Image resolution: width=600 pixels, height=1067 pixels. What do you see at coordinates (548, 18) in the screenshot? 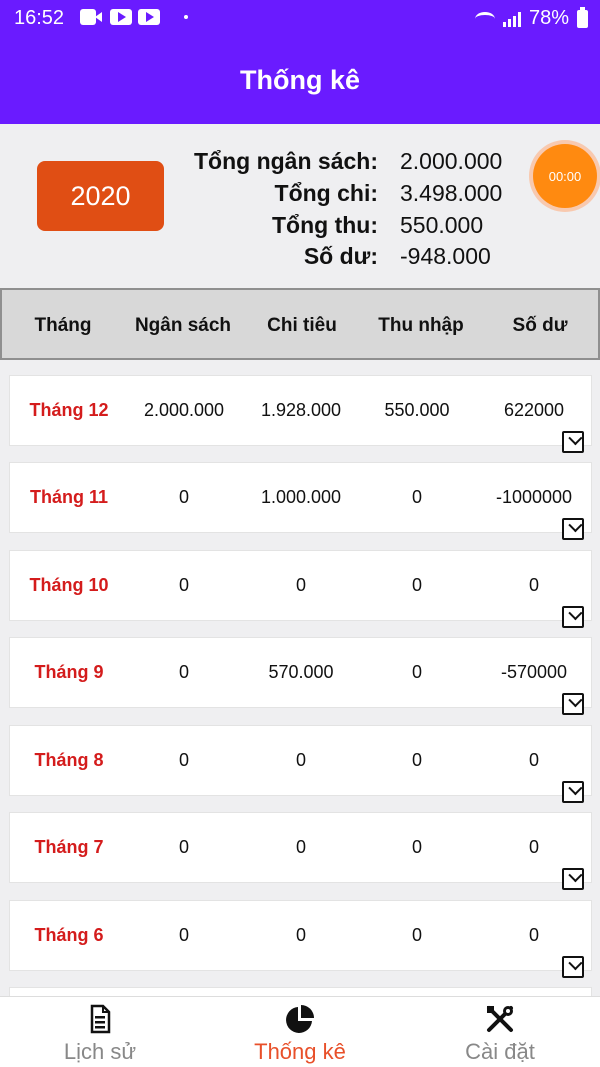
I see `battery-percent: 78%` at bounding box center [548, 18].